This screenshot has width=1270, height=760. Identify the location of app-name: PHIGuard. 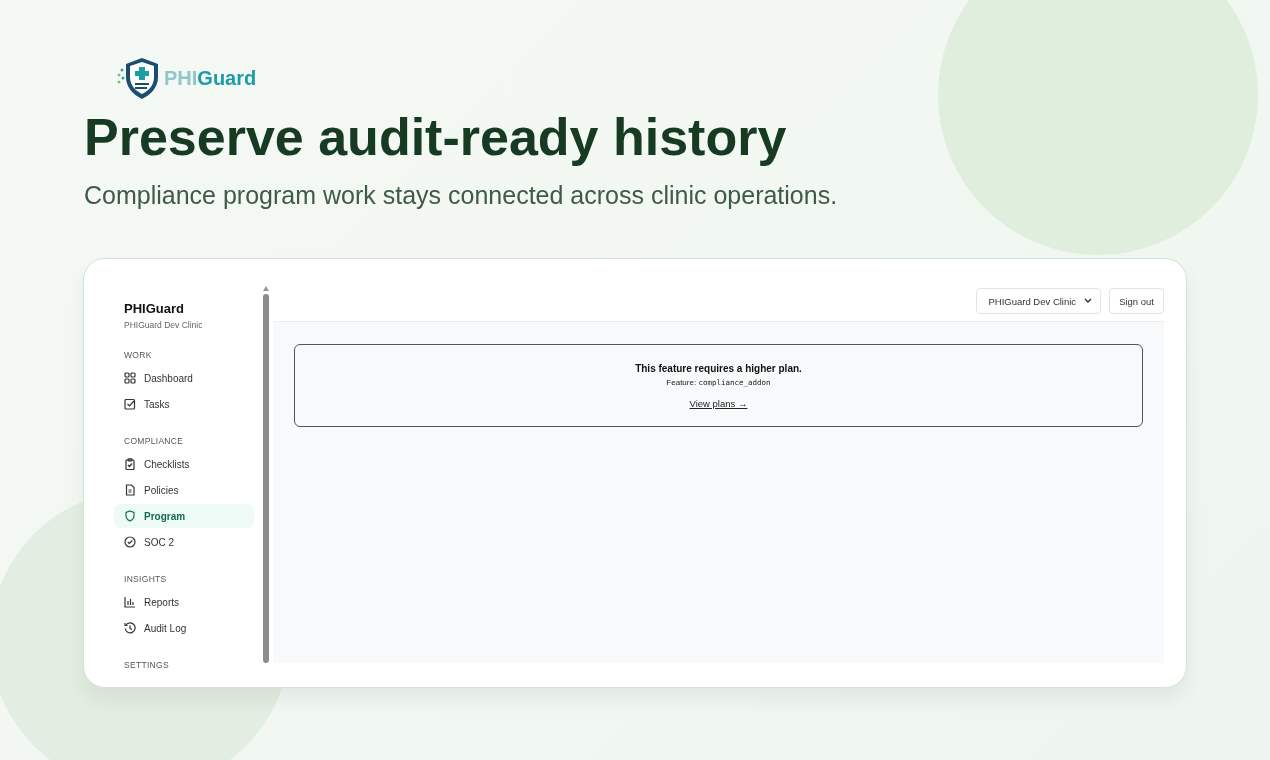
(154, 308).